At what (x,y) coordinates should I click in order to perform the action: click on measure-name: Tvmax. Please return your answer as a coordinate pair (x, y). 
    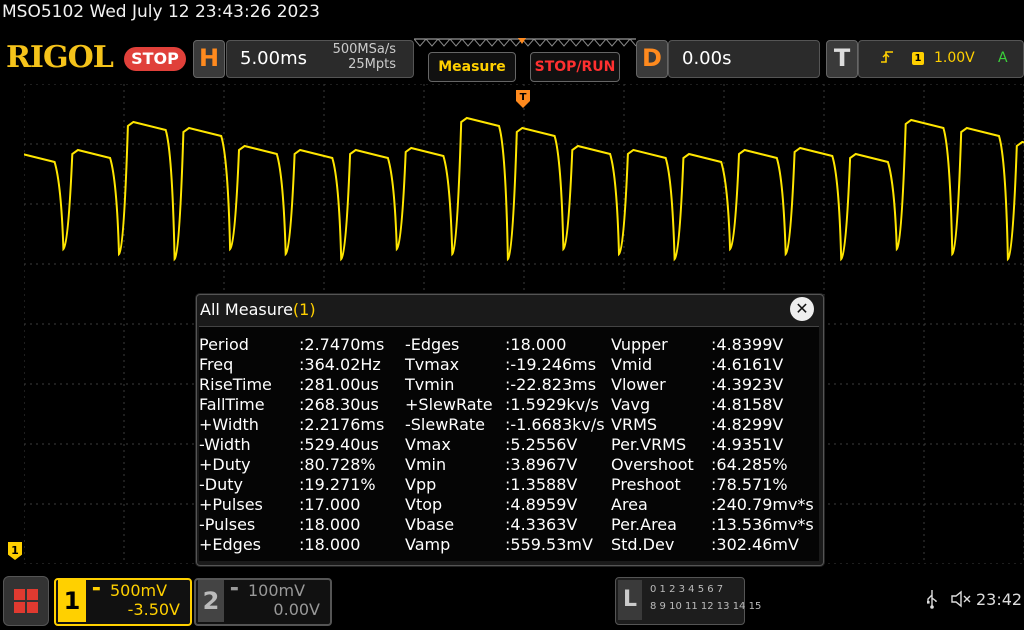
    Looking at the image, I should click on (432, 364).